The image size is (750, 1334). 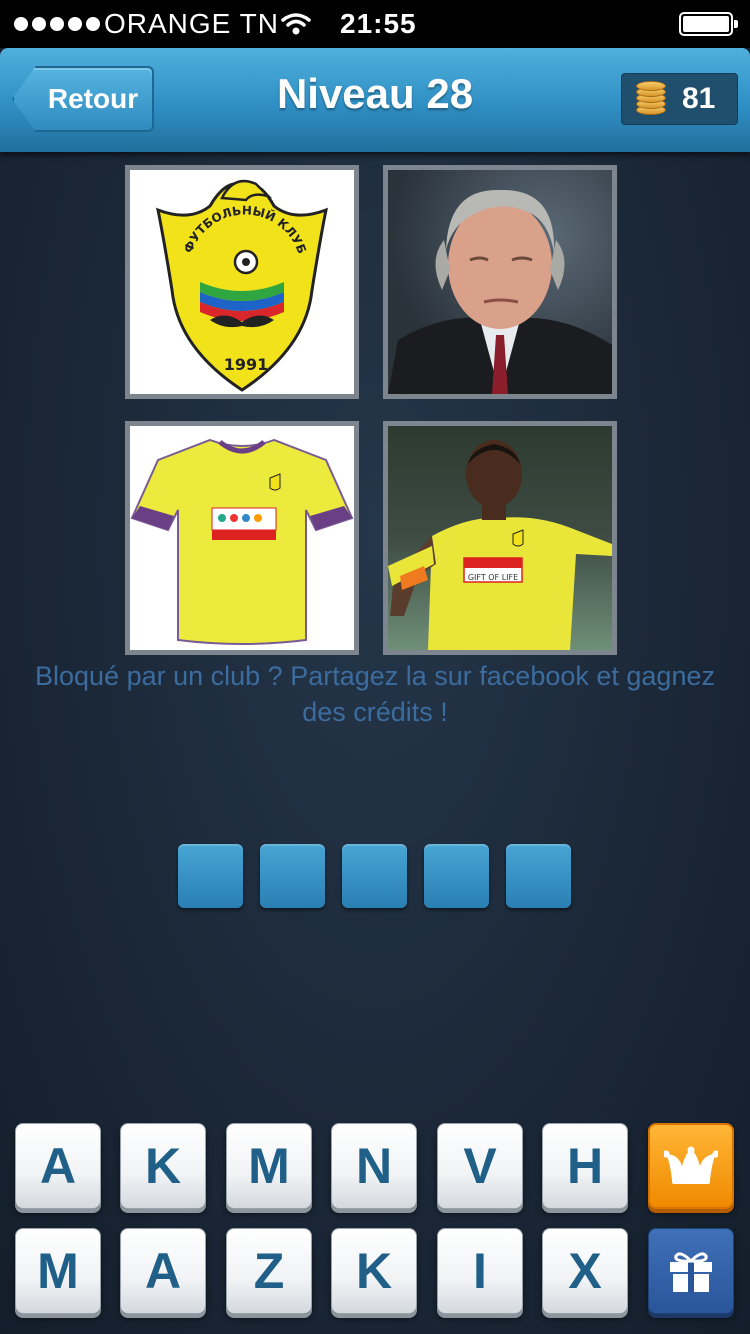 What do you see at coordinates (191, 23) in the screenshot?
I see `carrier-name: ORANGE TN` at bounding box center [191, 23].